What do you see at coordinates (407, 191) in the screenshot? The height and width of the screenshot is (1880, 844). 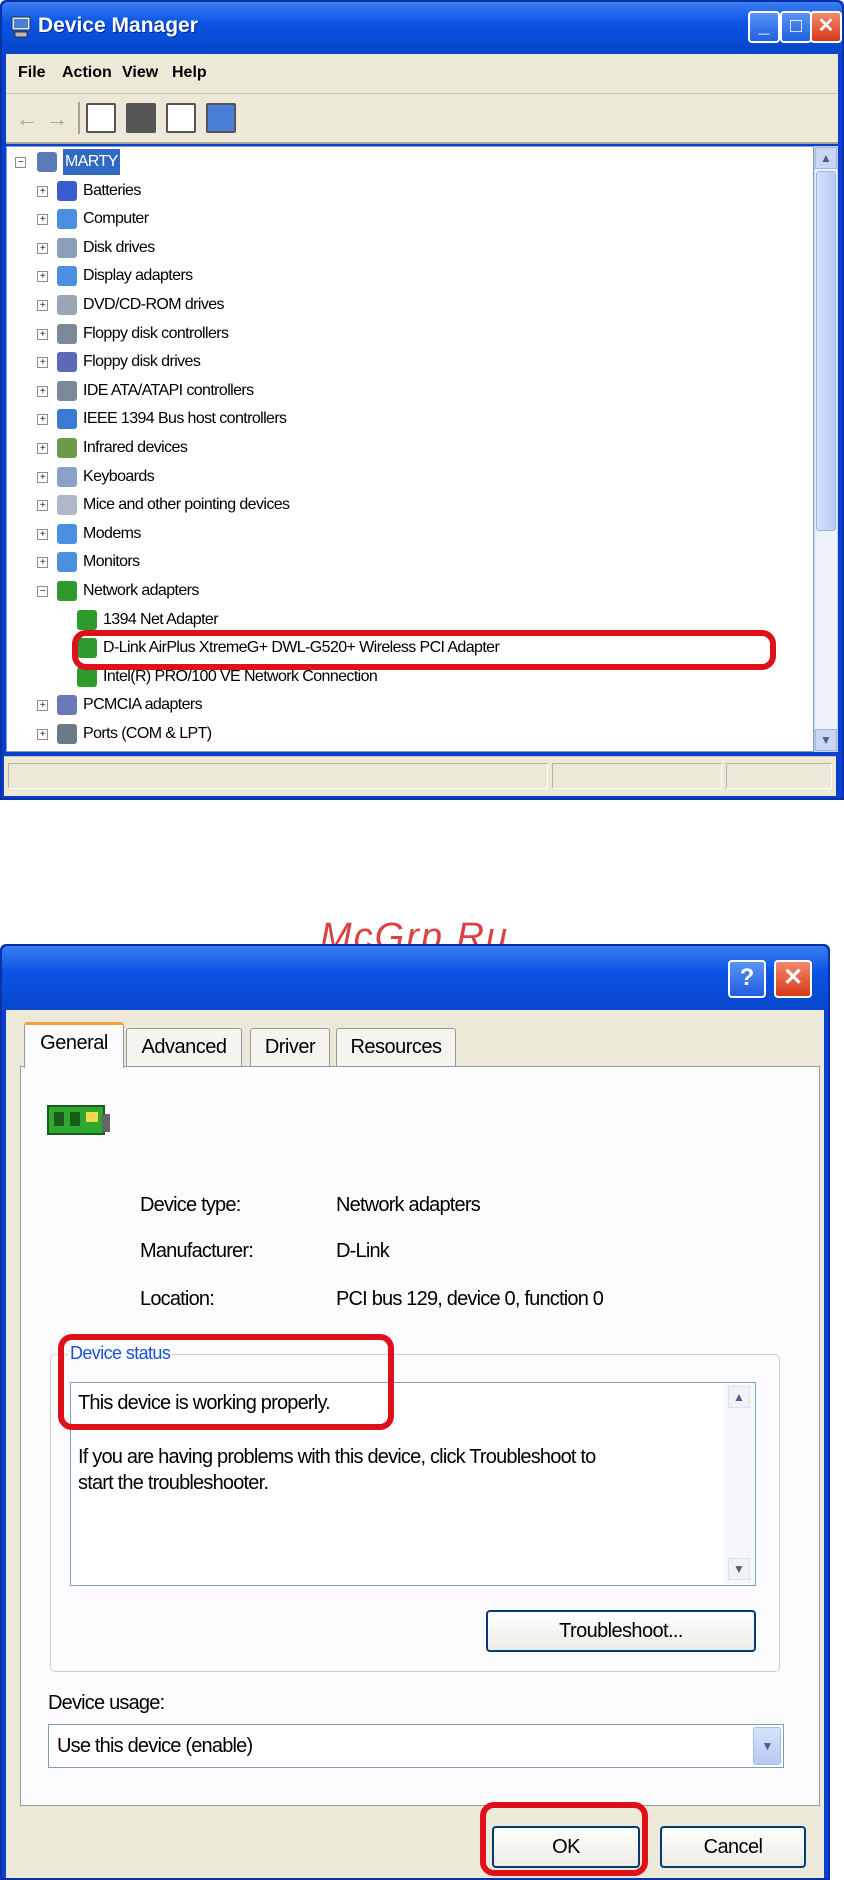 I see `tree-category-item: + Batteries` at bounding box center [407, 191].